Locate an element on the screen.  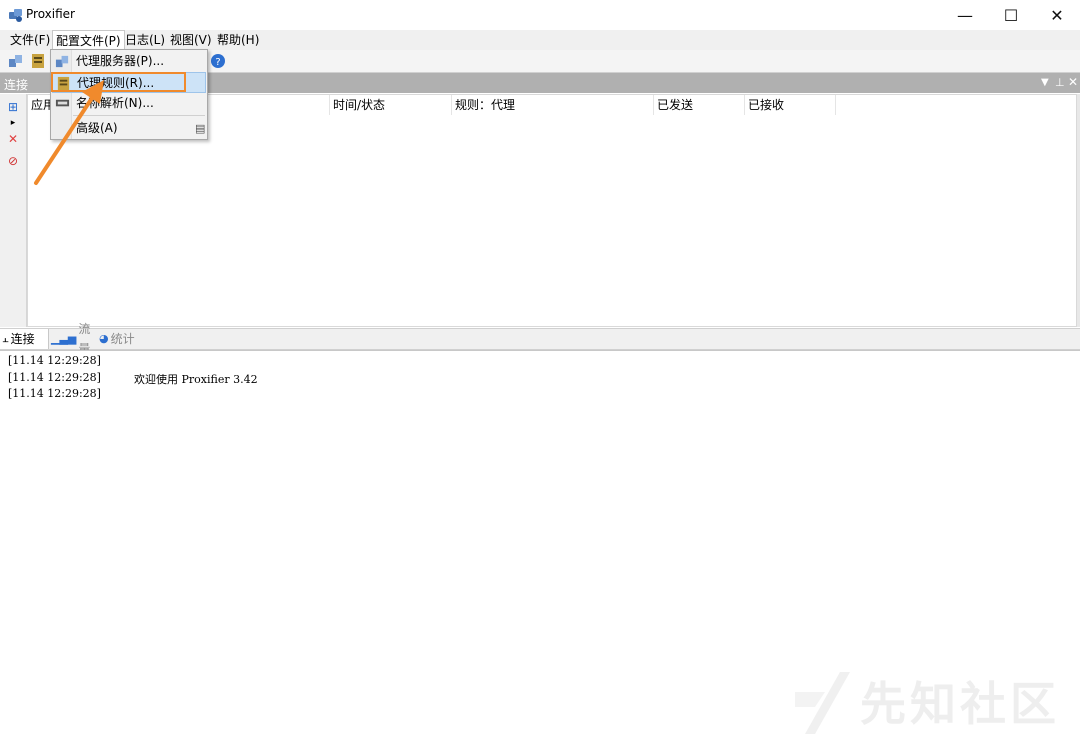
tab-traffic: ▁▃▅ 流量 is located at coordinates (73, 339).